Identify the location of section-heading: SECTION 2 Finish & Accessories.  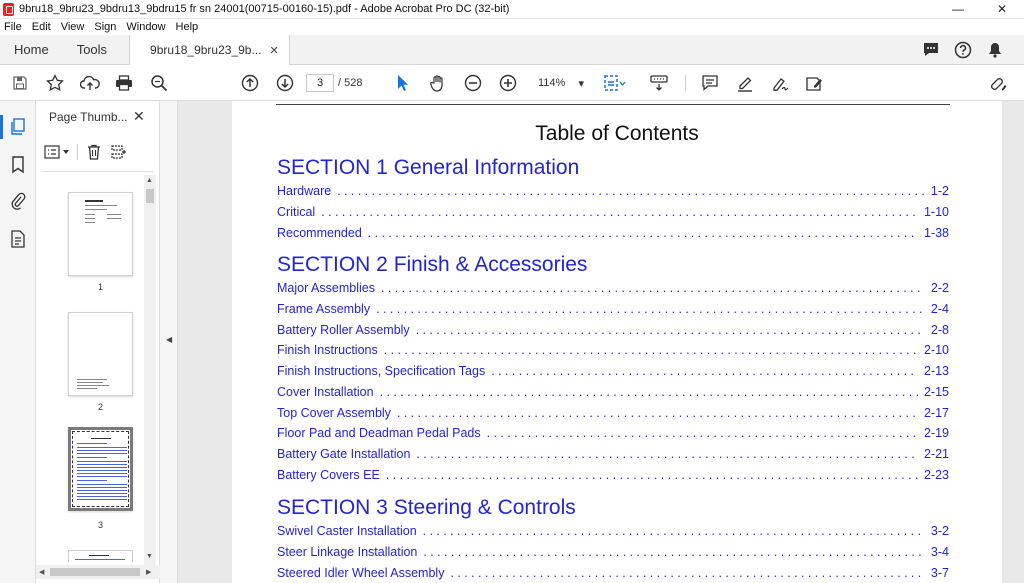
(432, 265).